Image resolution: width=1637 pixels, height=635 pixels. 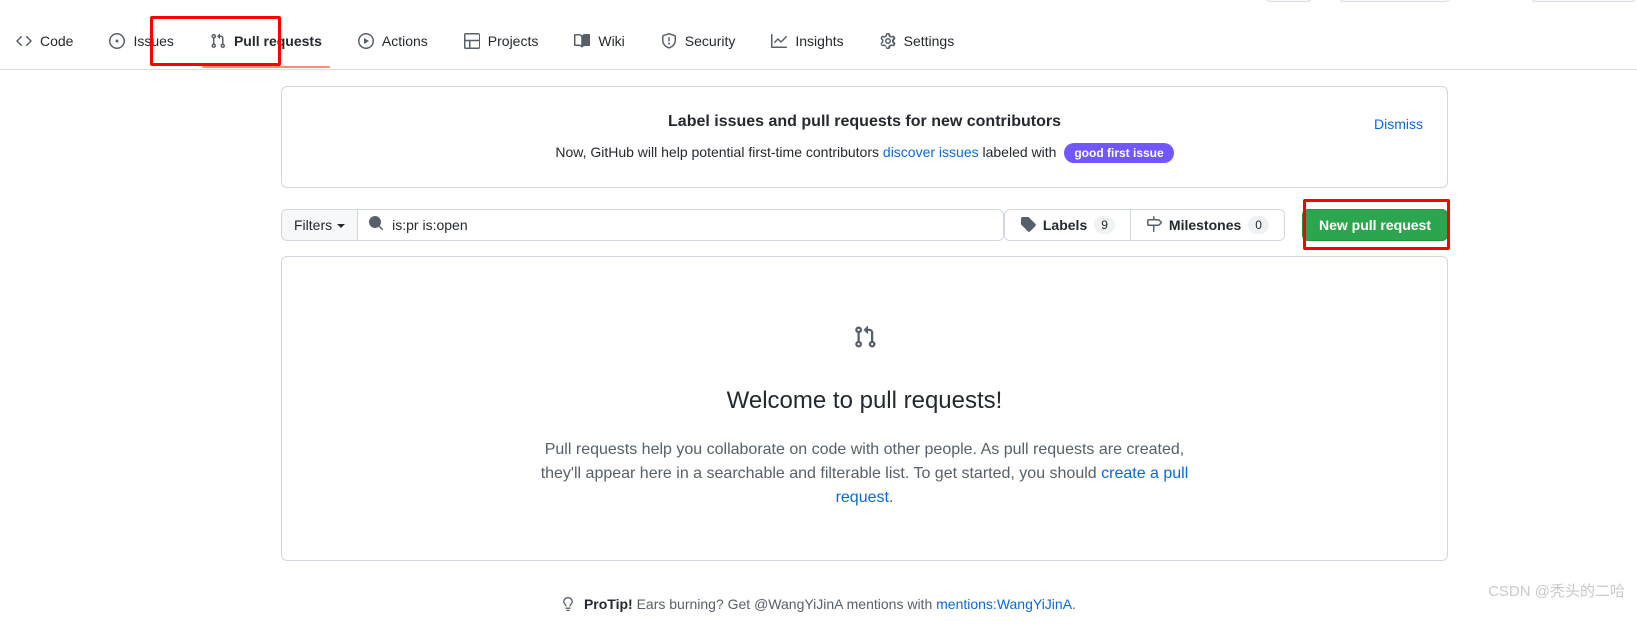 What do you see at coordinates (1398, 124) in the screenshot?
I see `dismiss-banner-link: Dismiss` at bounding box center [1398, 124].